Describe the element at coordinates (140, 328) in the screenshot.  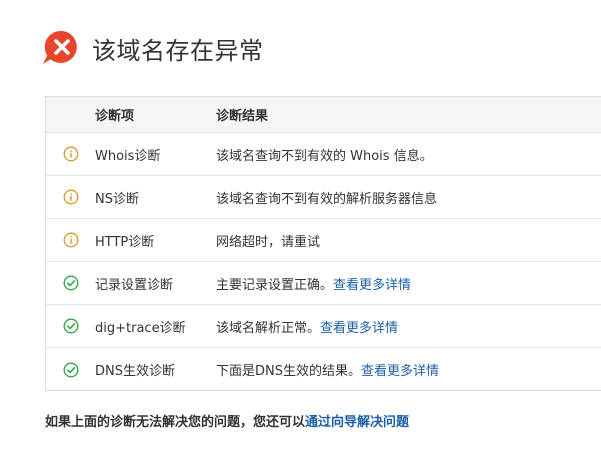
I see `diagnosis-item: dig+trace诊断` at that location.